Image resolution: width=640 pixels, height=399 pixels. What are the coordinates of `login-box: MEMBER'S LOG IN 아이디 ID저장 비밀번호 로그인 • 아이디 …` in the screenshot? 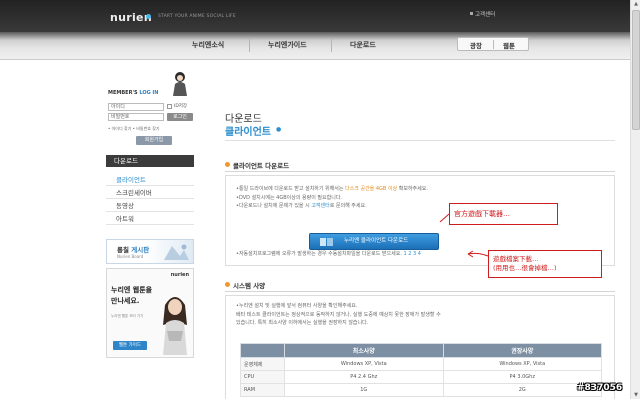 It's located at (151, 111).